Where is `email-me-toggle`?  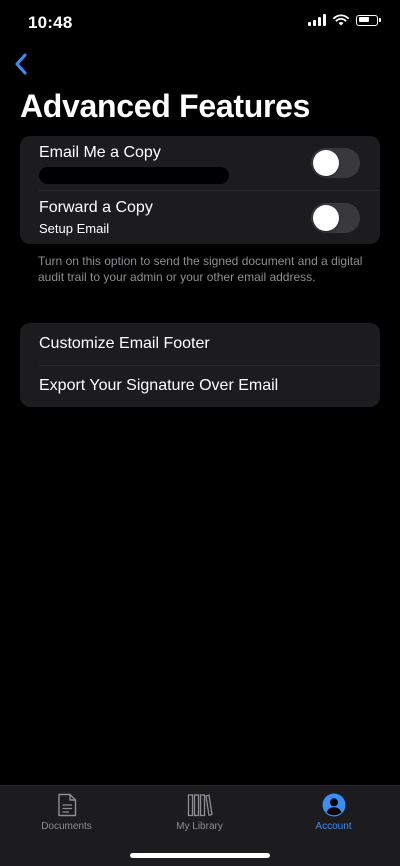 email-me-toggle is located at coordinates (335, 163).